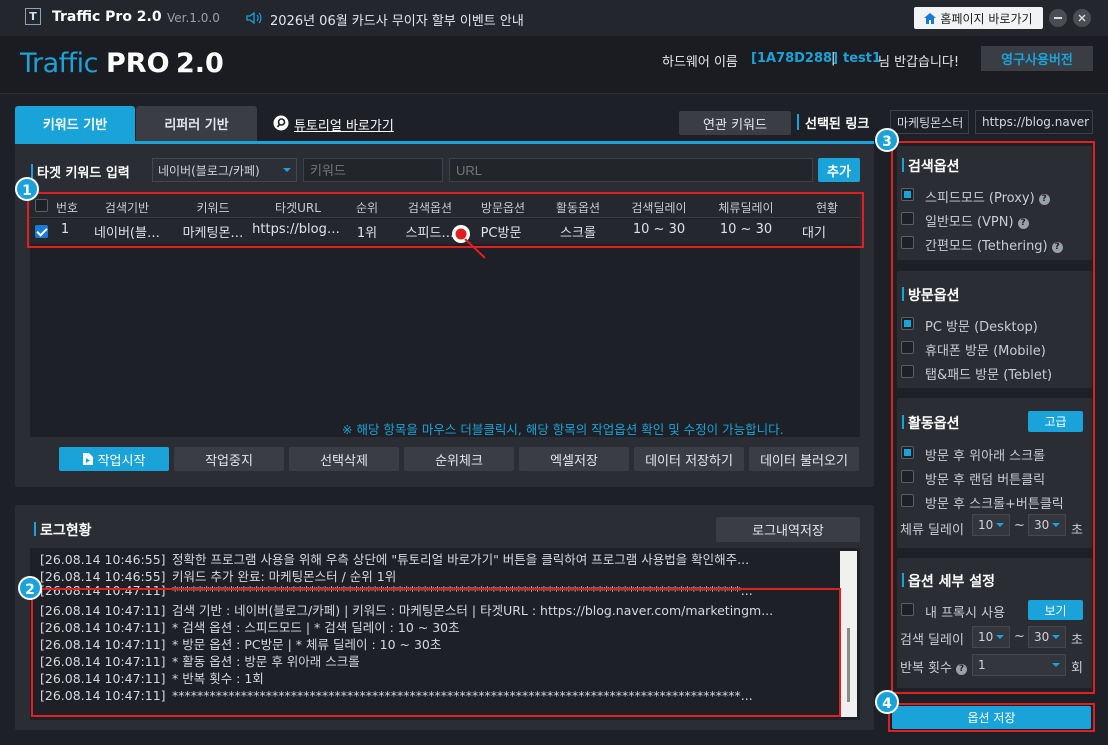  What do you see at coordinates (986, 246) in the screenshot?
I see `search-mode-tethering-text: 간편모드 (Tethering)` at bounding box center [986, 246].